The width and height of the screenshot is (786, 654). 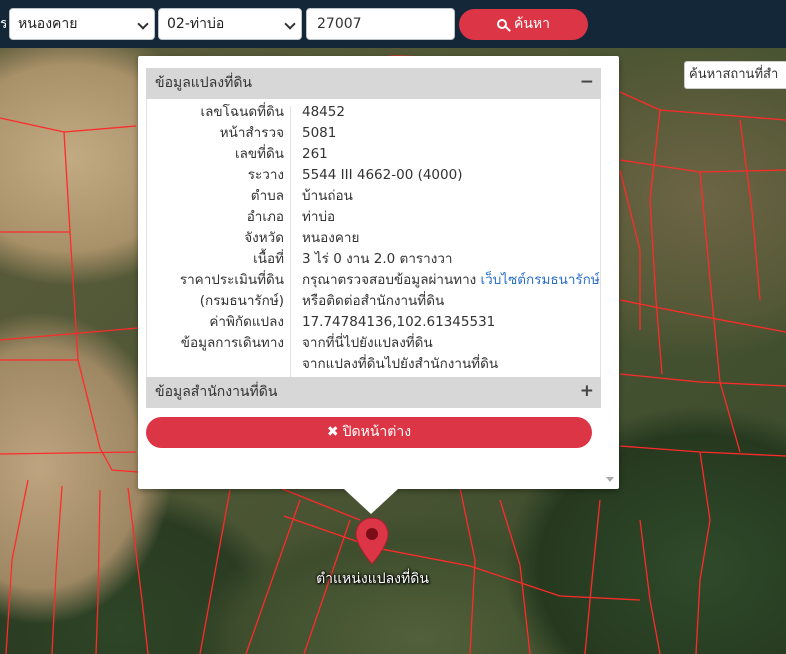 I want to click on row-value: หรือติดต่อสำนักงานที่ดิน, so click(x=373, y=301).